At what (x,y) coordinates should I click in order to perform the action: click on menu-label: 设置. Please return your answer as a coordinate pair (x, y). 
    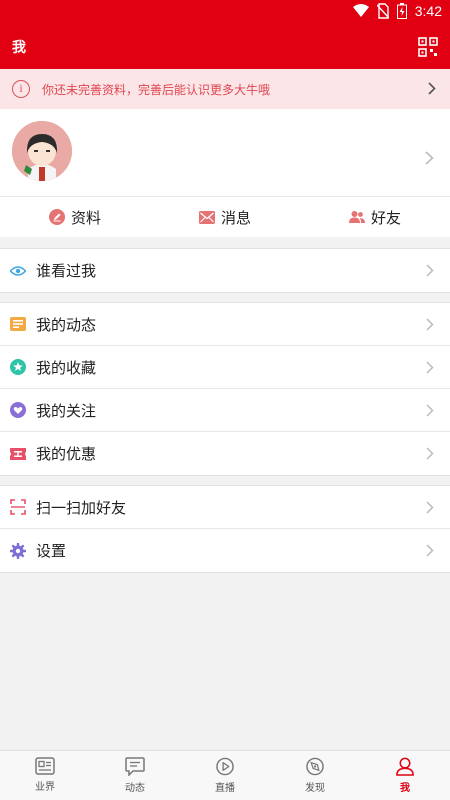
    Looking at the image, I should click on (51, 551).